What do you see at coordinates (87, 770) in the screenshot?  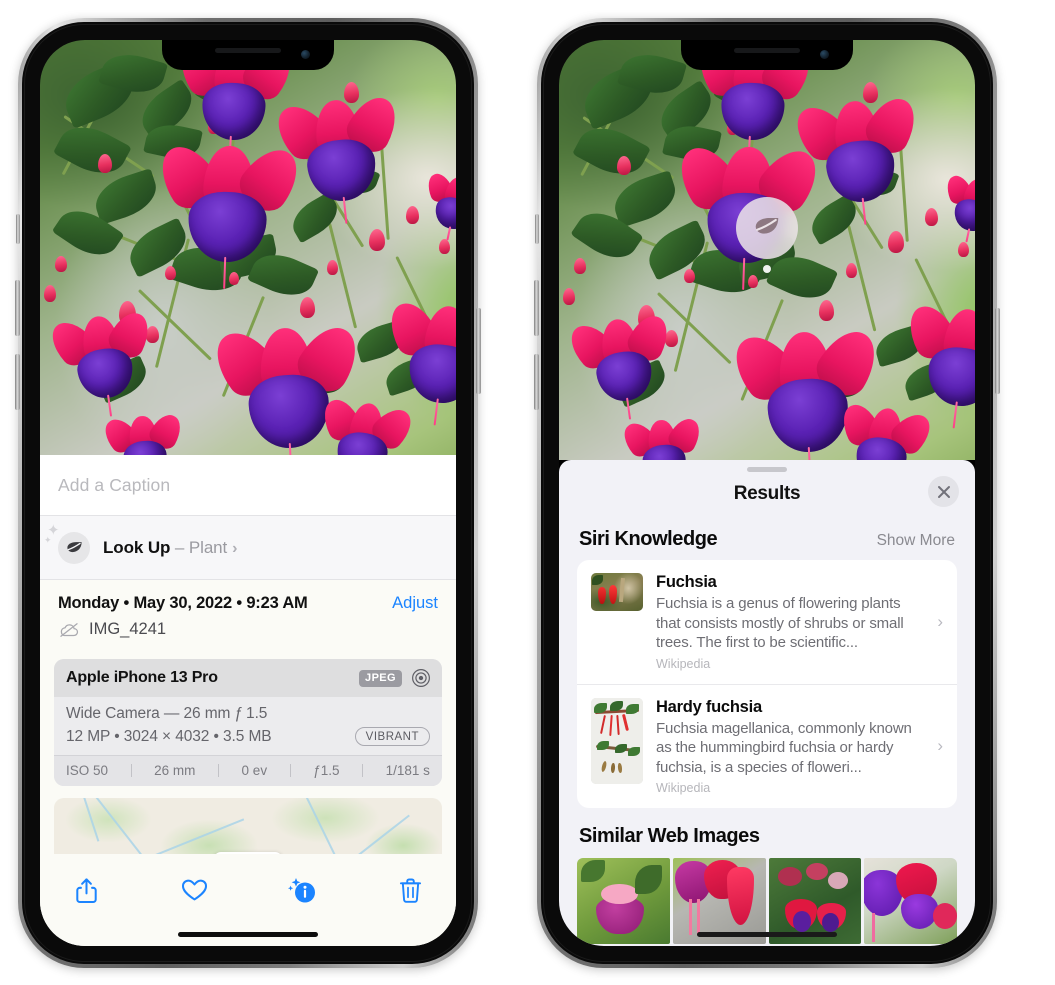 I see `exif-value: ISO 50` at bounding box center [87, 770].